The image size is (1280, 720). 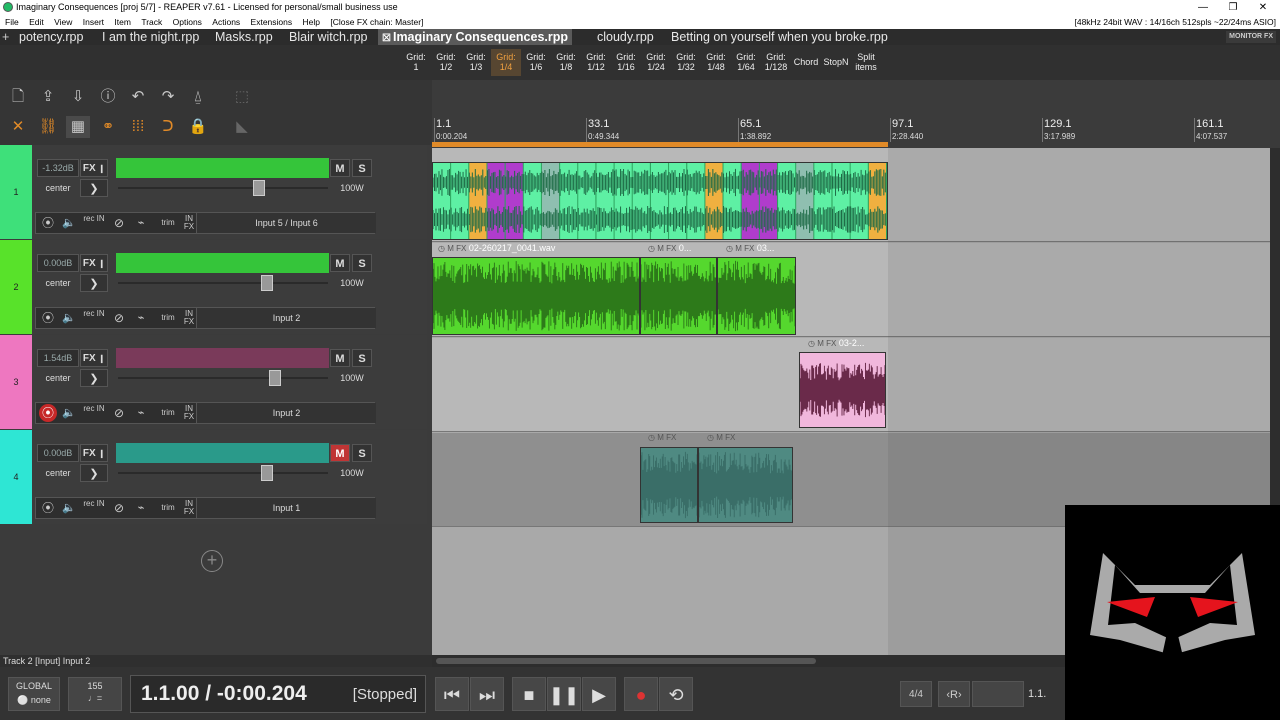 I want to click on stop-button: ■, so click(x=529, y=694).